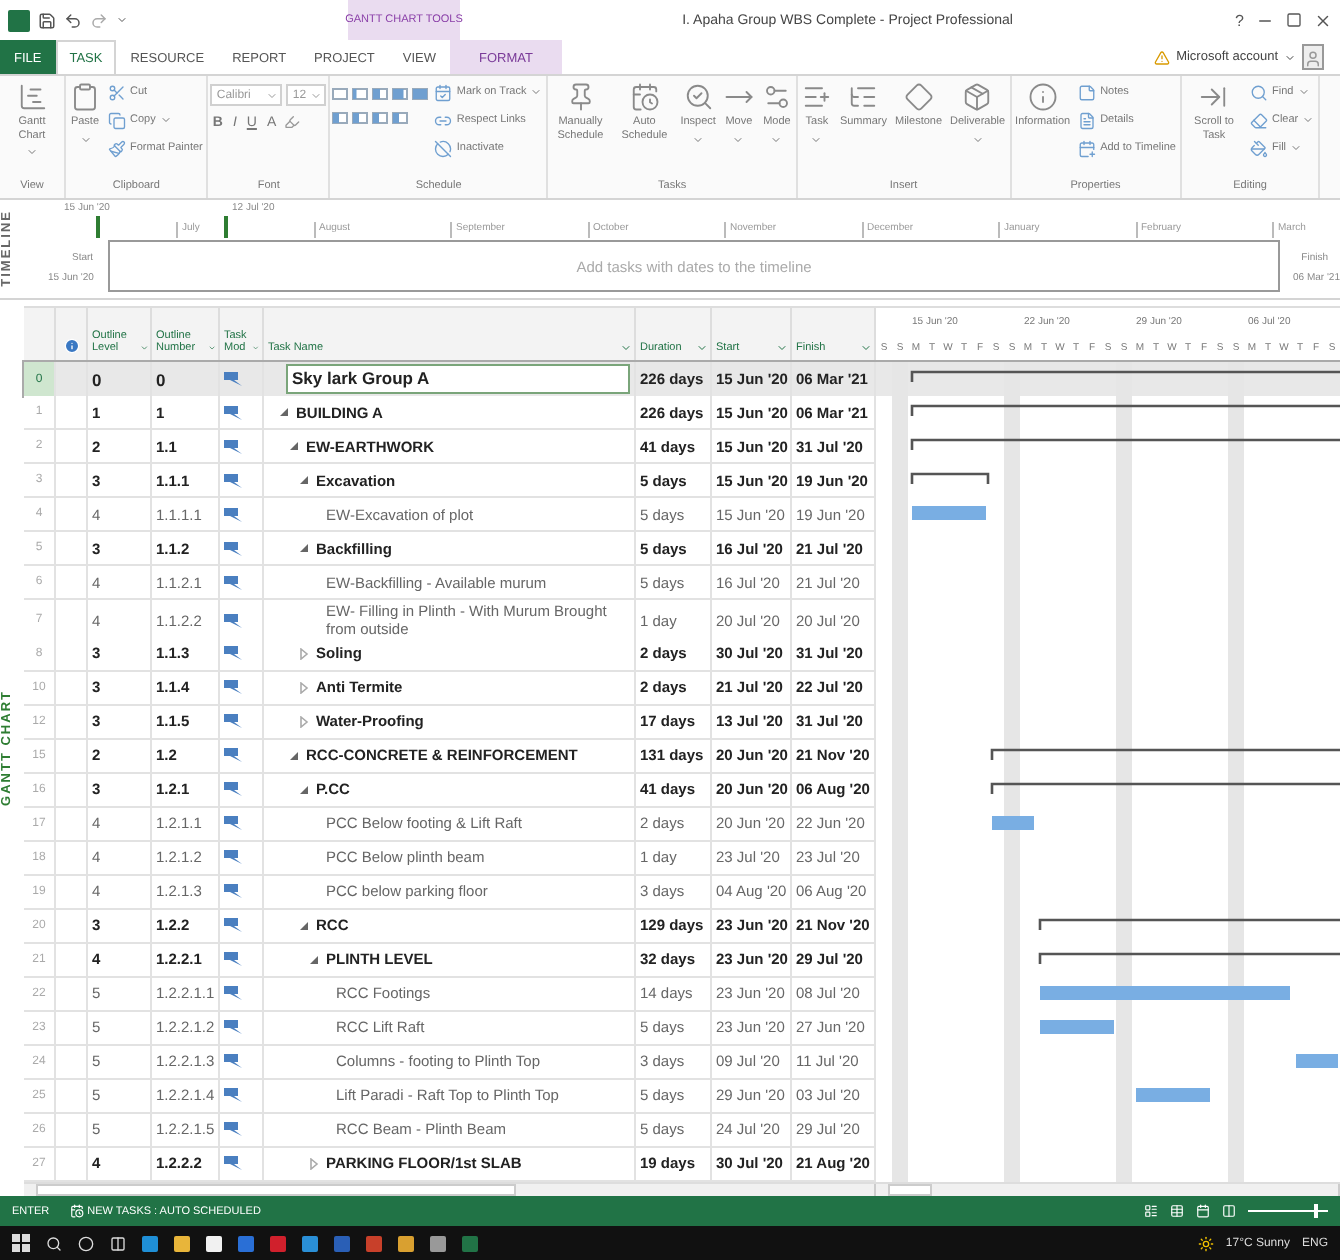 Image resolution: width=1340 pixels, height=1260 pixels. What do you see at coordinates (71, 346) in the screenshot?
I see `indicator-icon` at bounding box center [71, 346].